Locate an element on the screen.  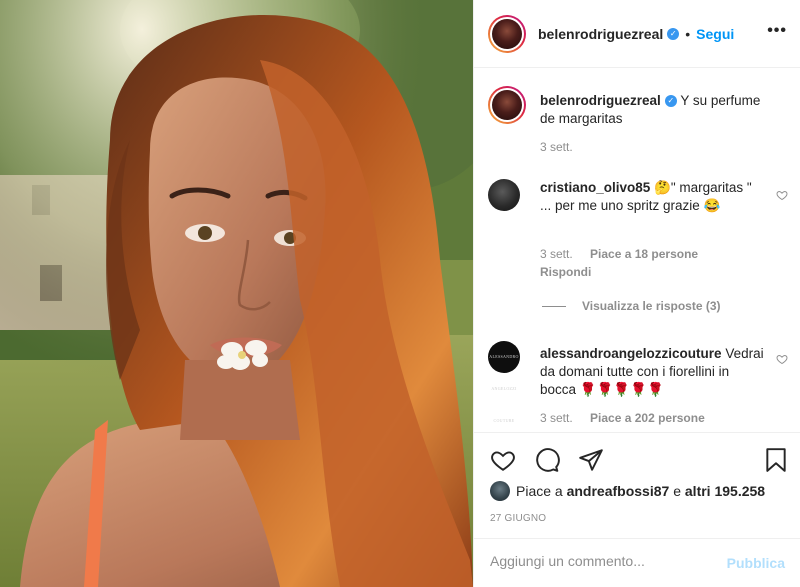
comment-icon is located at coordinates (547, 460).